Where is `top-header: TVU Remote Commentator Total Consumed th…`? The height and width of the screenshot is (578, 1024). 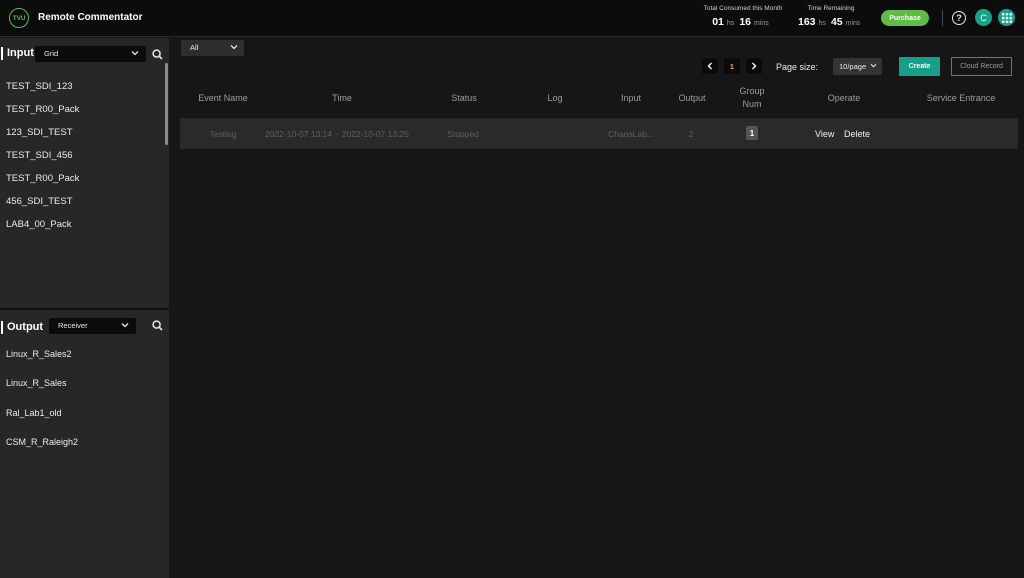 top-header: TVU Remote Commentator Total Consumed th… is located at coordinates (512, 18).